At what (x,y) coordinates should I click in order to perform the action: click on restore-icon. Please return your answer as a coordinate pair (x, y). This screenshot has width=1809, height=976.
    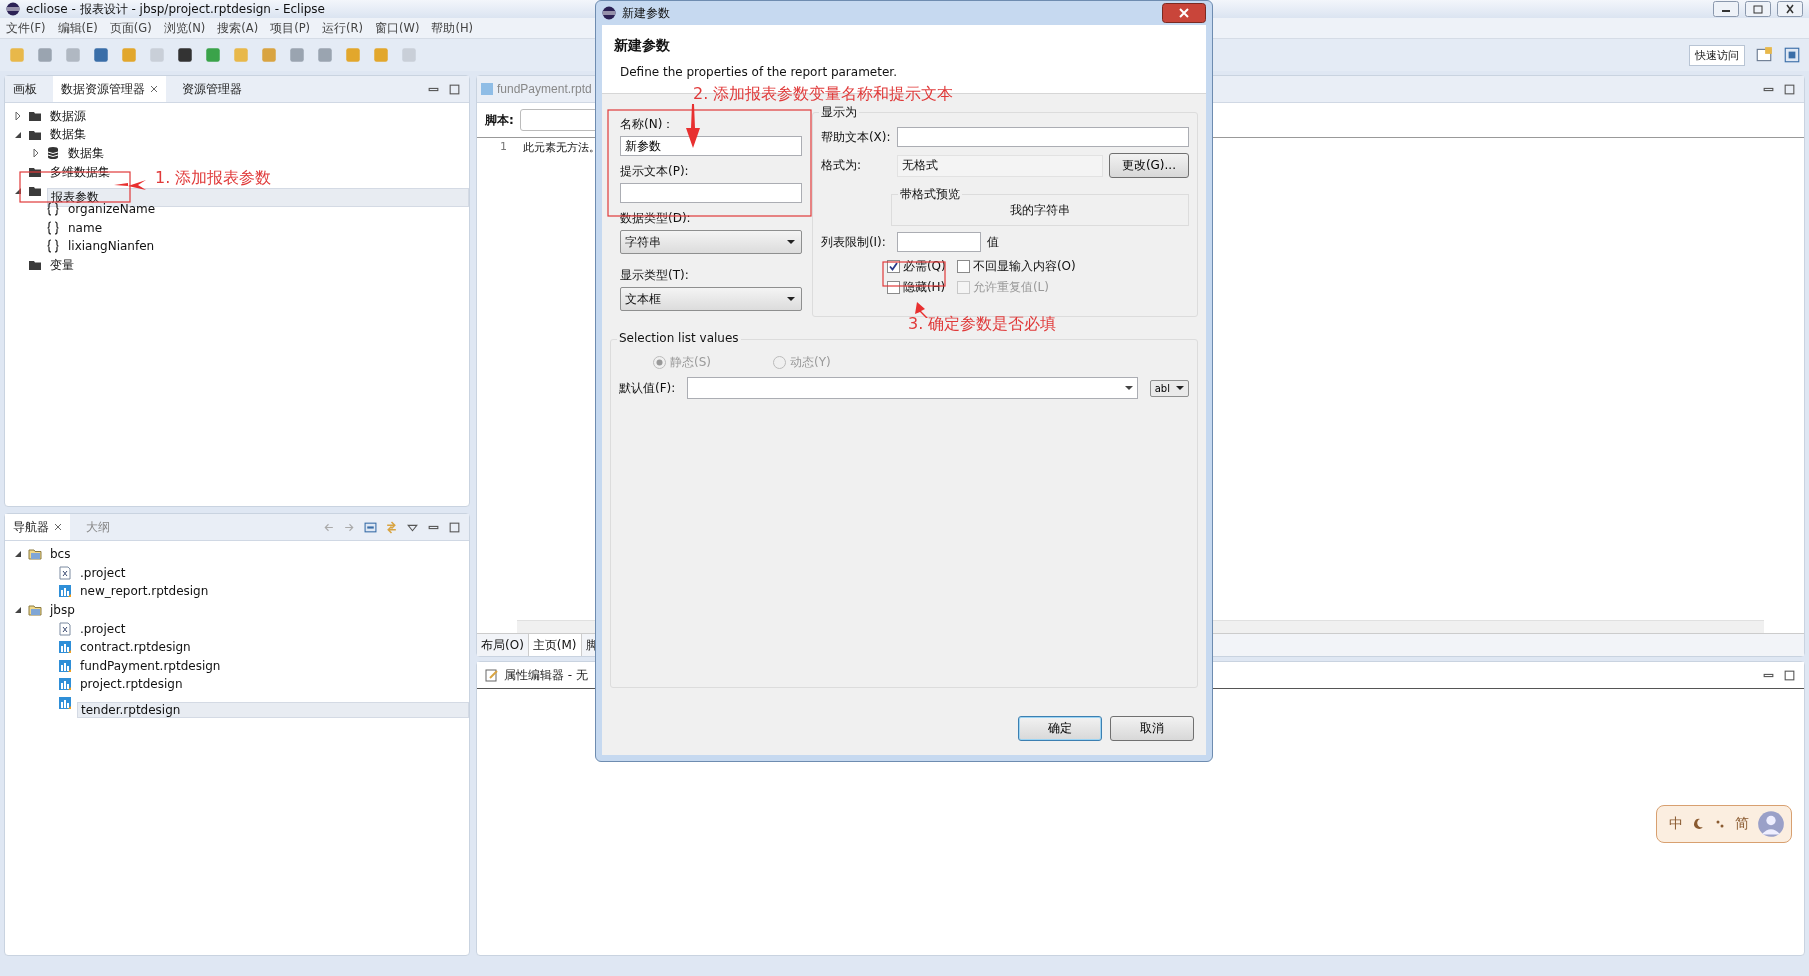
    Looking at the image, I should click on (1758, 9).